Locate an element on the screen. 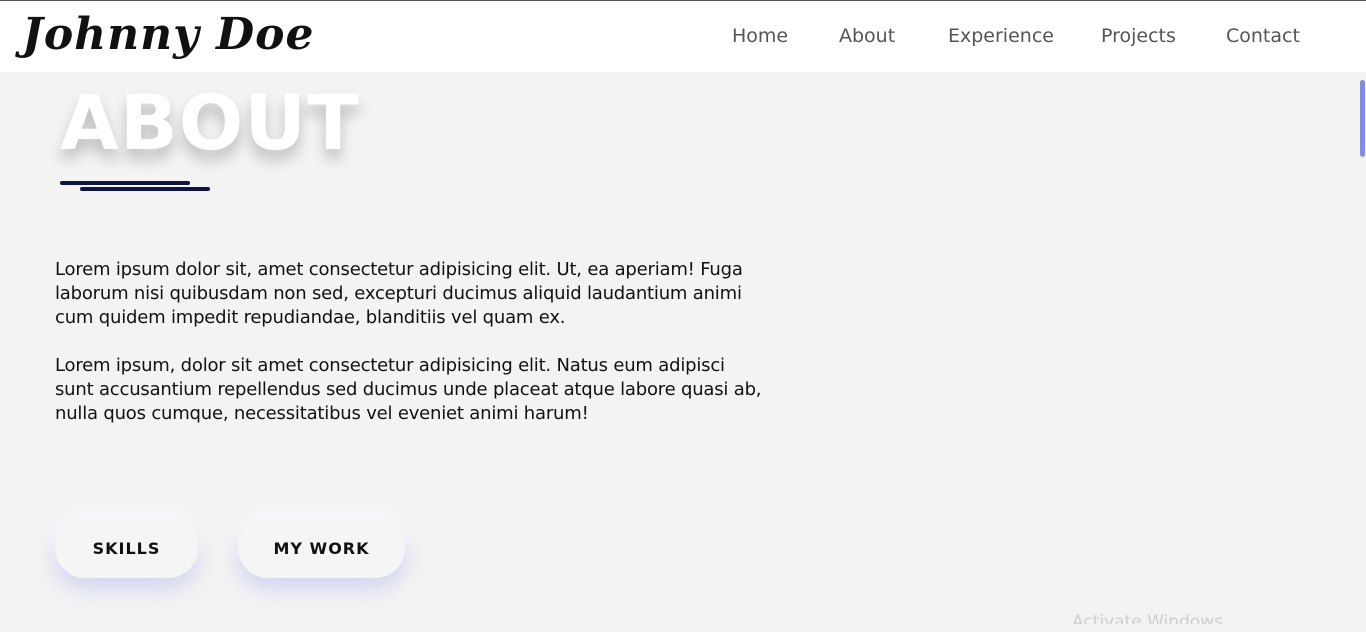 This screenshot has width=1366, height=632. site-logo: Johnny Doe is located at coordinates (168, 34).